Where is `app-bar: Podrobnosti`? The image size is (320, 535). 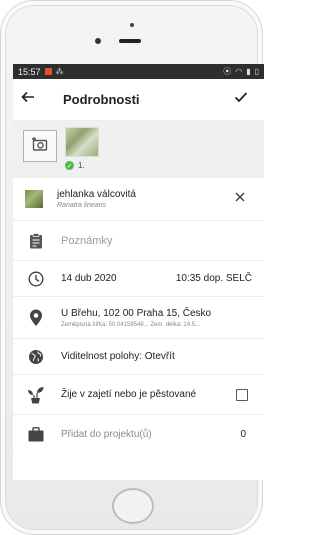
app-bar: Podrobnosti is located at coordinates (138, 100).